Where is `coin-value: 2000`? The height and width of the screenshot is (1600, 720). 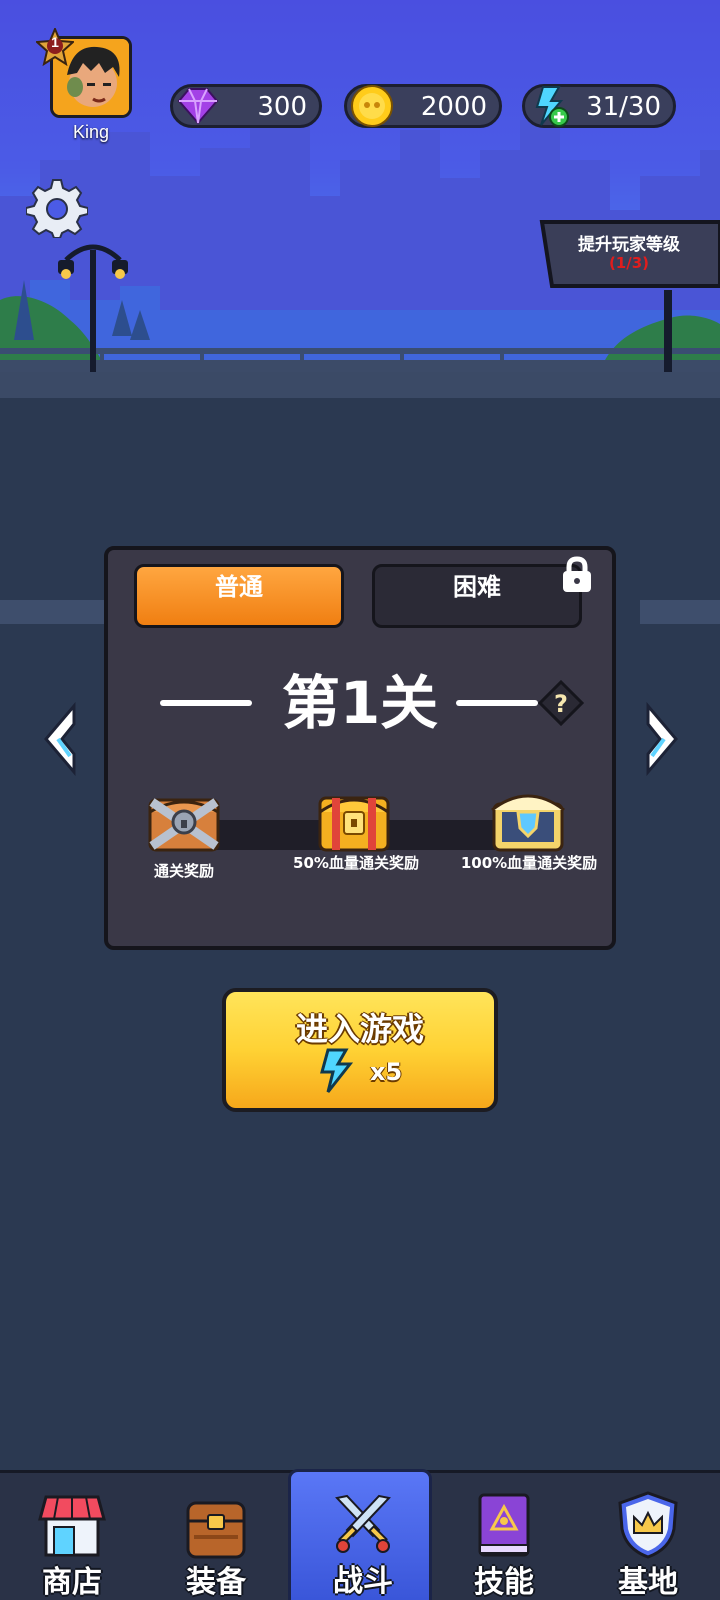 coin-value: 2000 is located at coordinates (453, 107).